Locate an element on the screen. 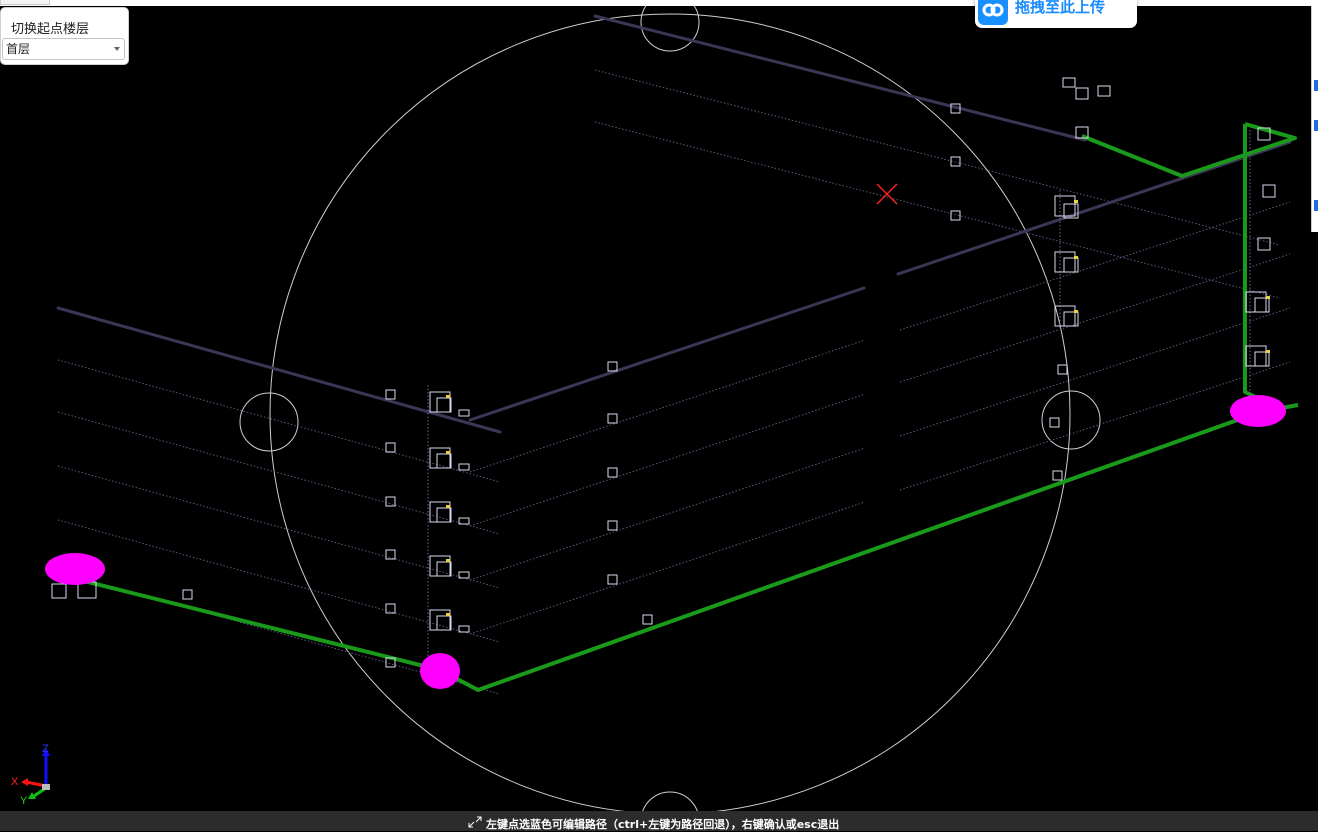  axis-label-y: Y is located at coordinates (24, 800).